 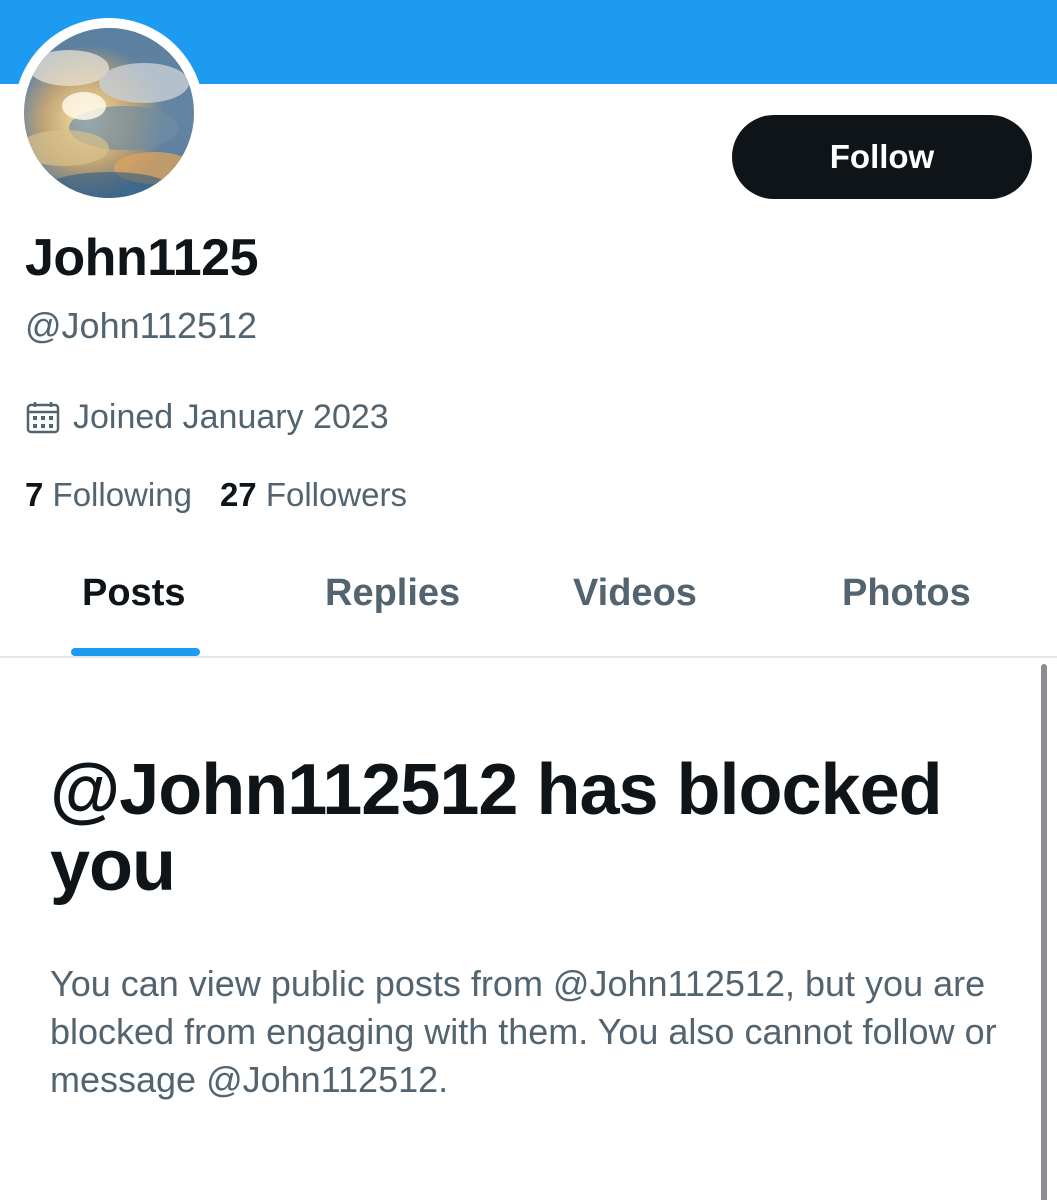 What do you see at coordinates (43, 418) in the screenshot?
I see `calendar-icon` at bounding box center [43, 418].